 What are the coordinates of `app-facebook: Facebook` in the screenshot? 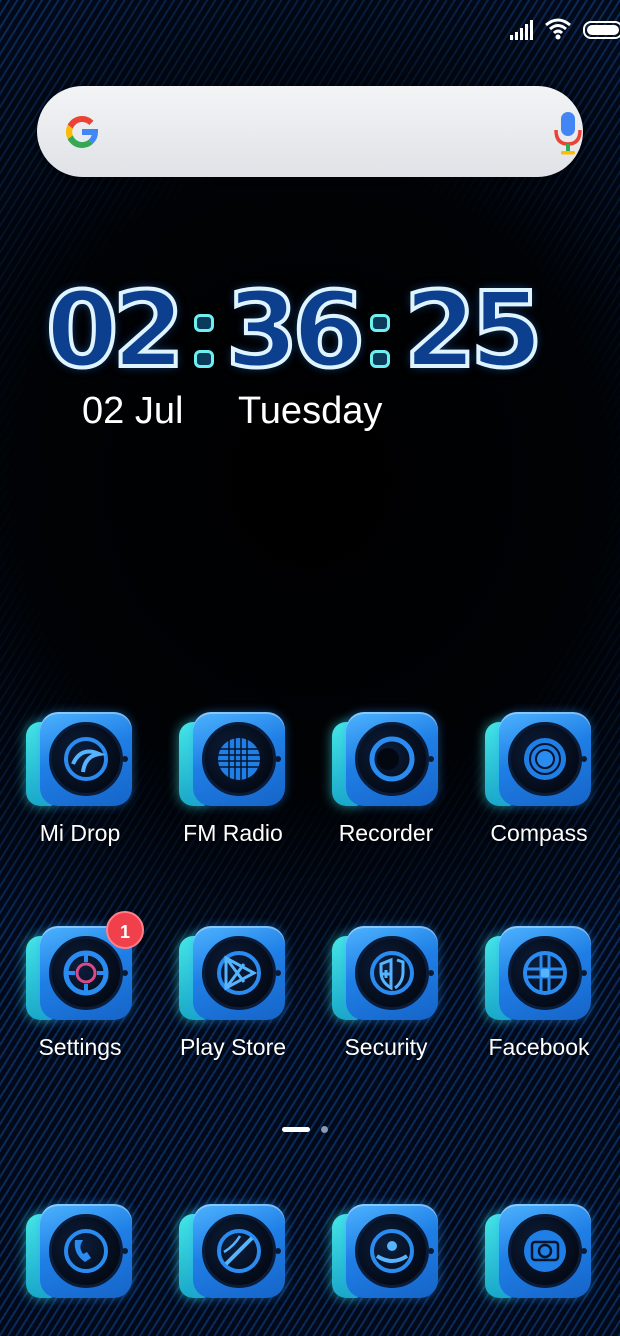 It's located at (539, 993).